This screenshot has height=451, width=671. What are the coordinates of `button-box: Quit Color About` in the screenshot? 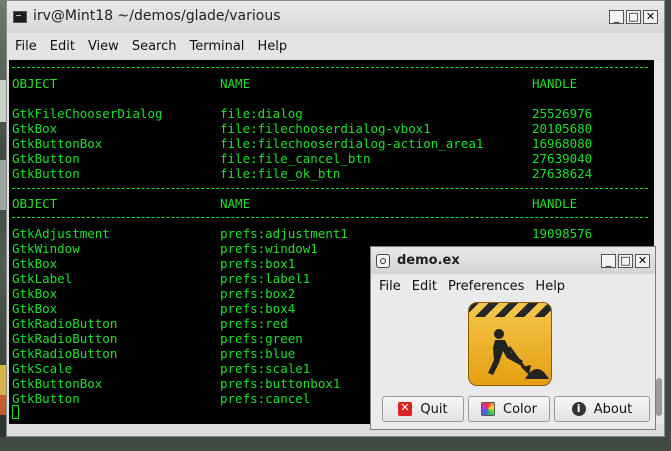 It's located at (516, 409).